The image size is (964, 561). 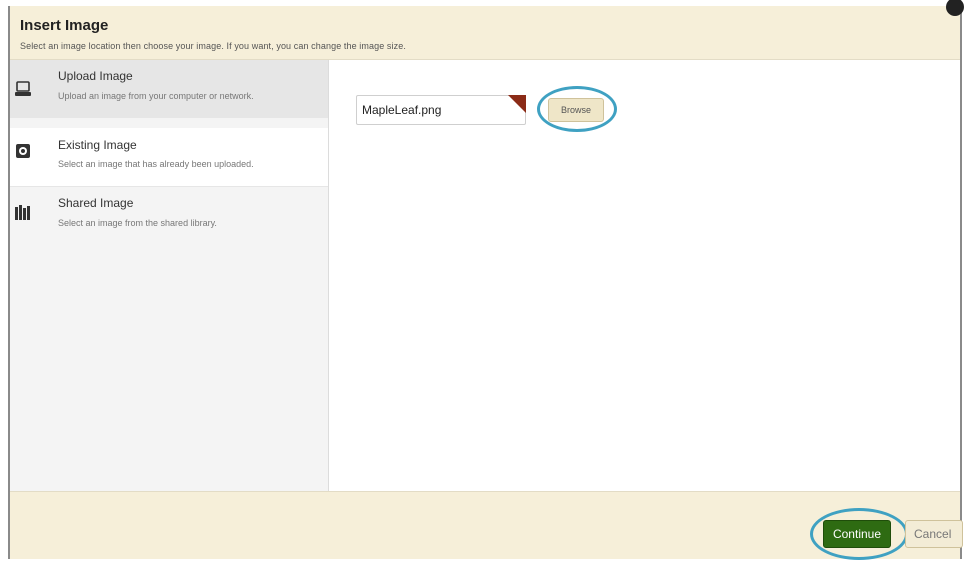 What do you see at coordinates (97, 145) in the screenshot?
I see `sidebar-item-title: Existing Image` at bounding box center [97, 145].